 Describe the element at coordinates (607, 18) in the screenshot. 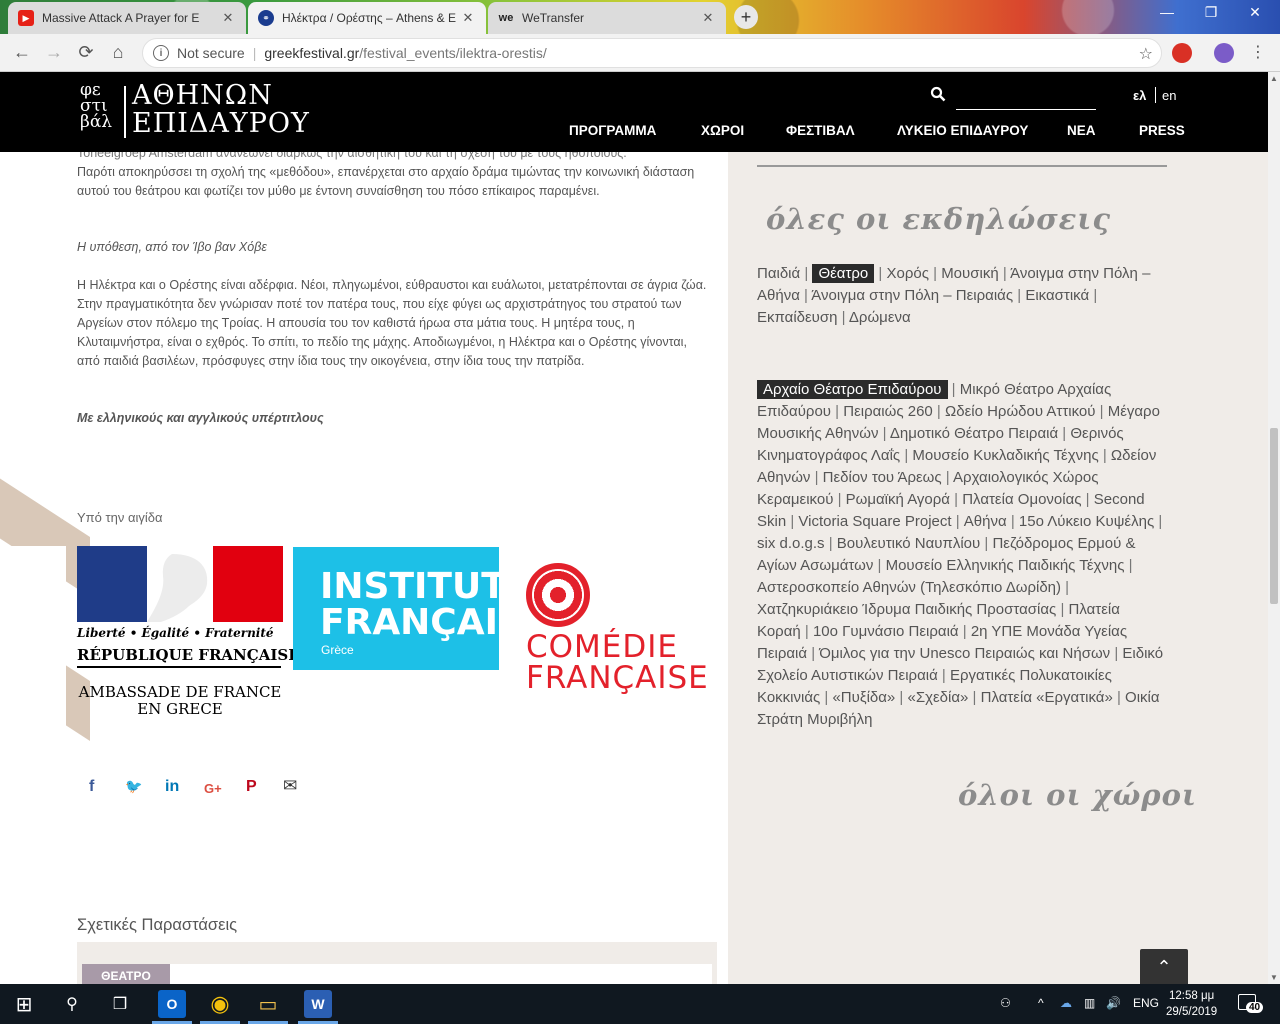

I see `tab-wetransfer: we WeTransfer ✕` at that location.